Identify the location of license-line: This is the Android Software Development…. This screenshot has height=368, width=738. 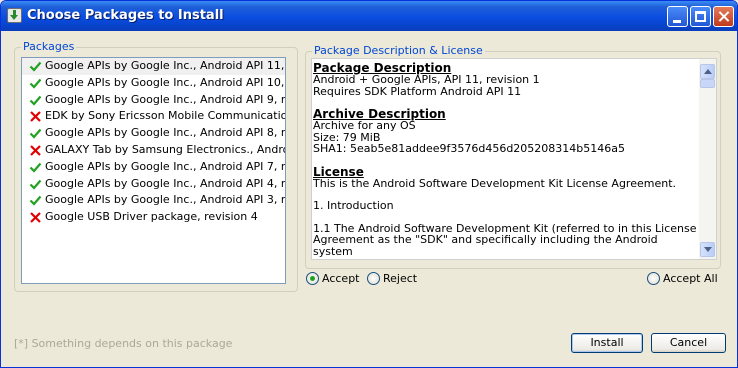
(494, 183).